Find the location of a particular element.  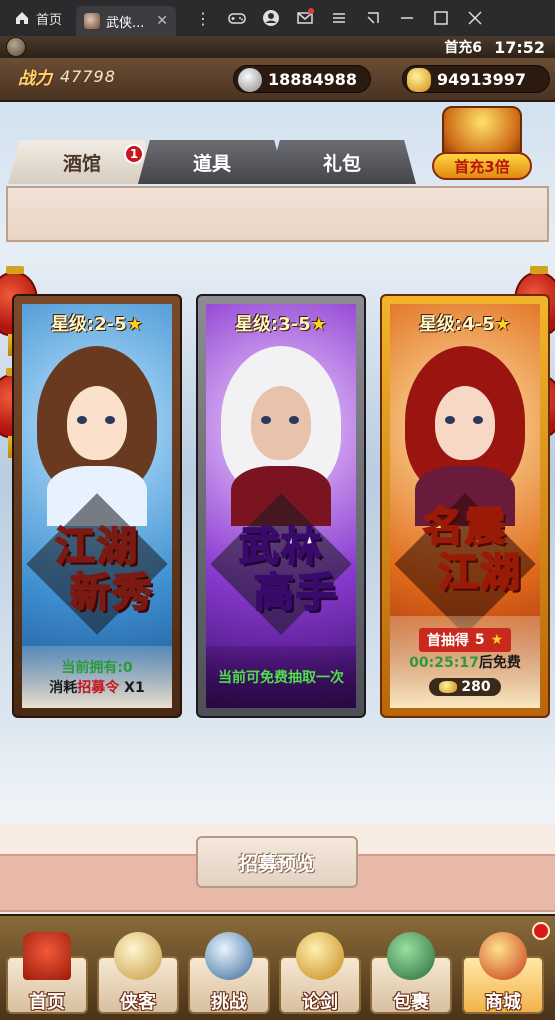

draw-price: 280 is located at coordinates (465, 687).